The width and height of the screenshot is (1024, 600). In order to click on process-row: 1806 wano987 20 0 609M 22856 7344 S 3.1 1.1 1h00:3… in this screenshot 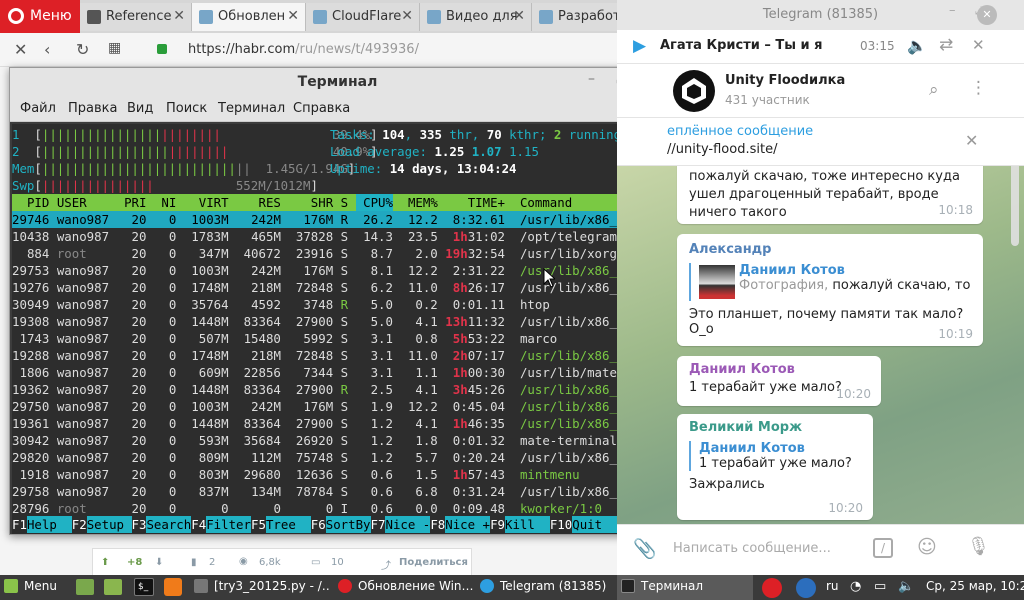, I will do `click(333, 372)`.